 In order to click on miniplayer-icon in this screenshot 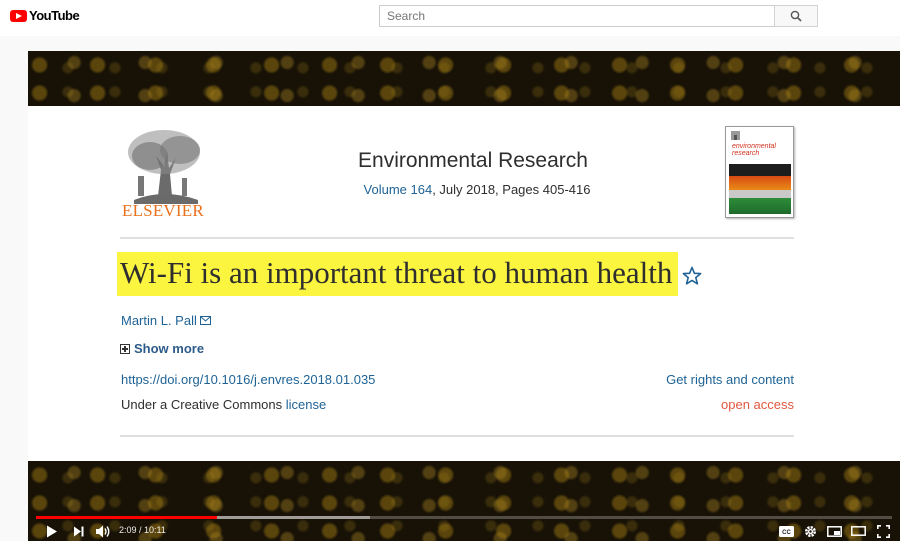, I will do `click(834, 531)`.